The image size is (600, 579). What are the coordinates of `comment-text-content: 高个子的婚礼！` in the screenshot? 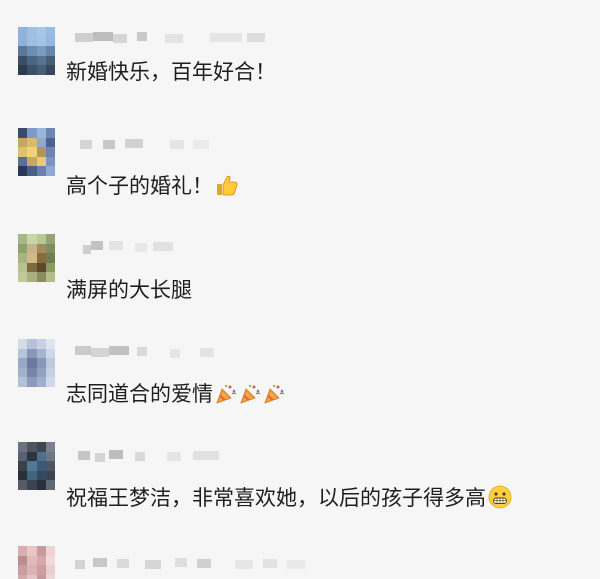 It's located at (139, 186).